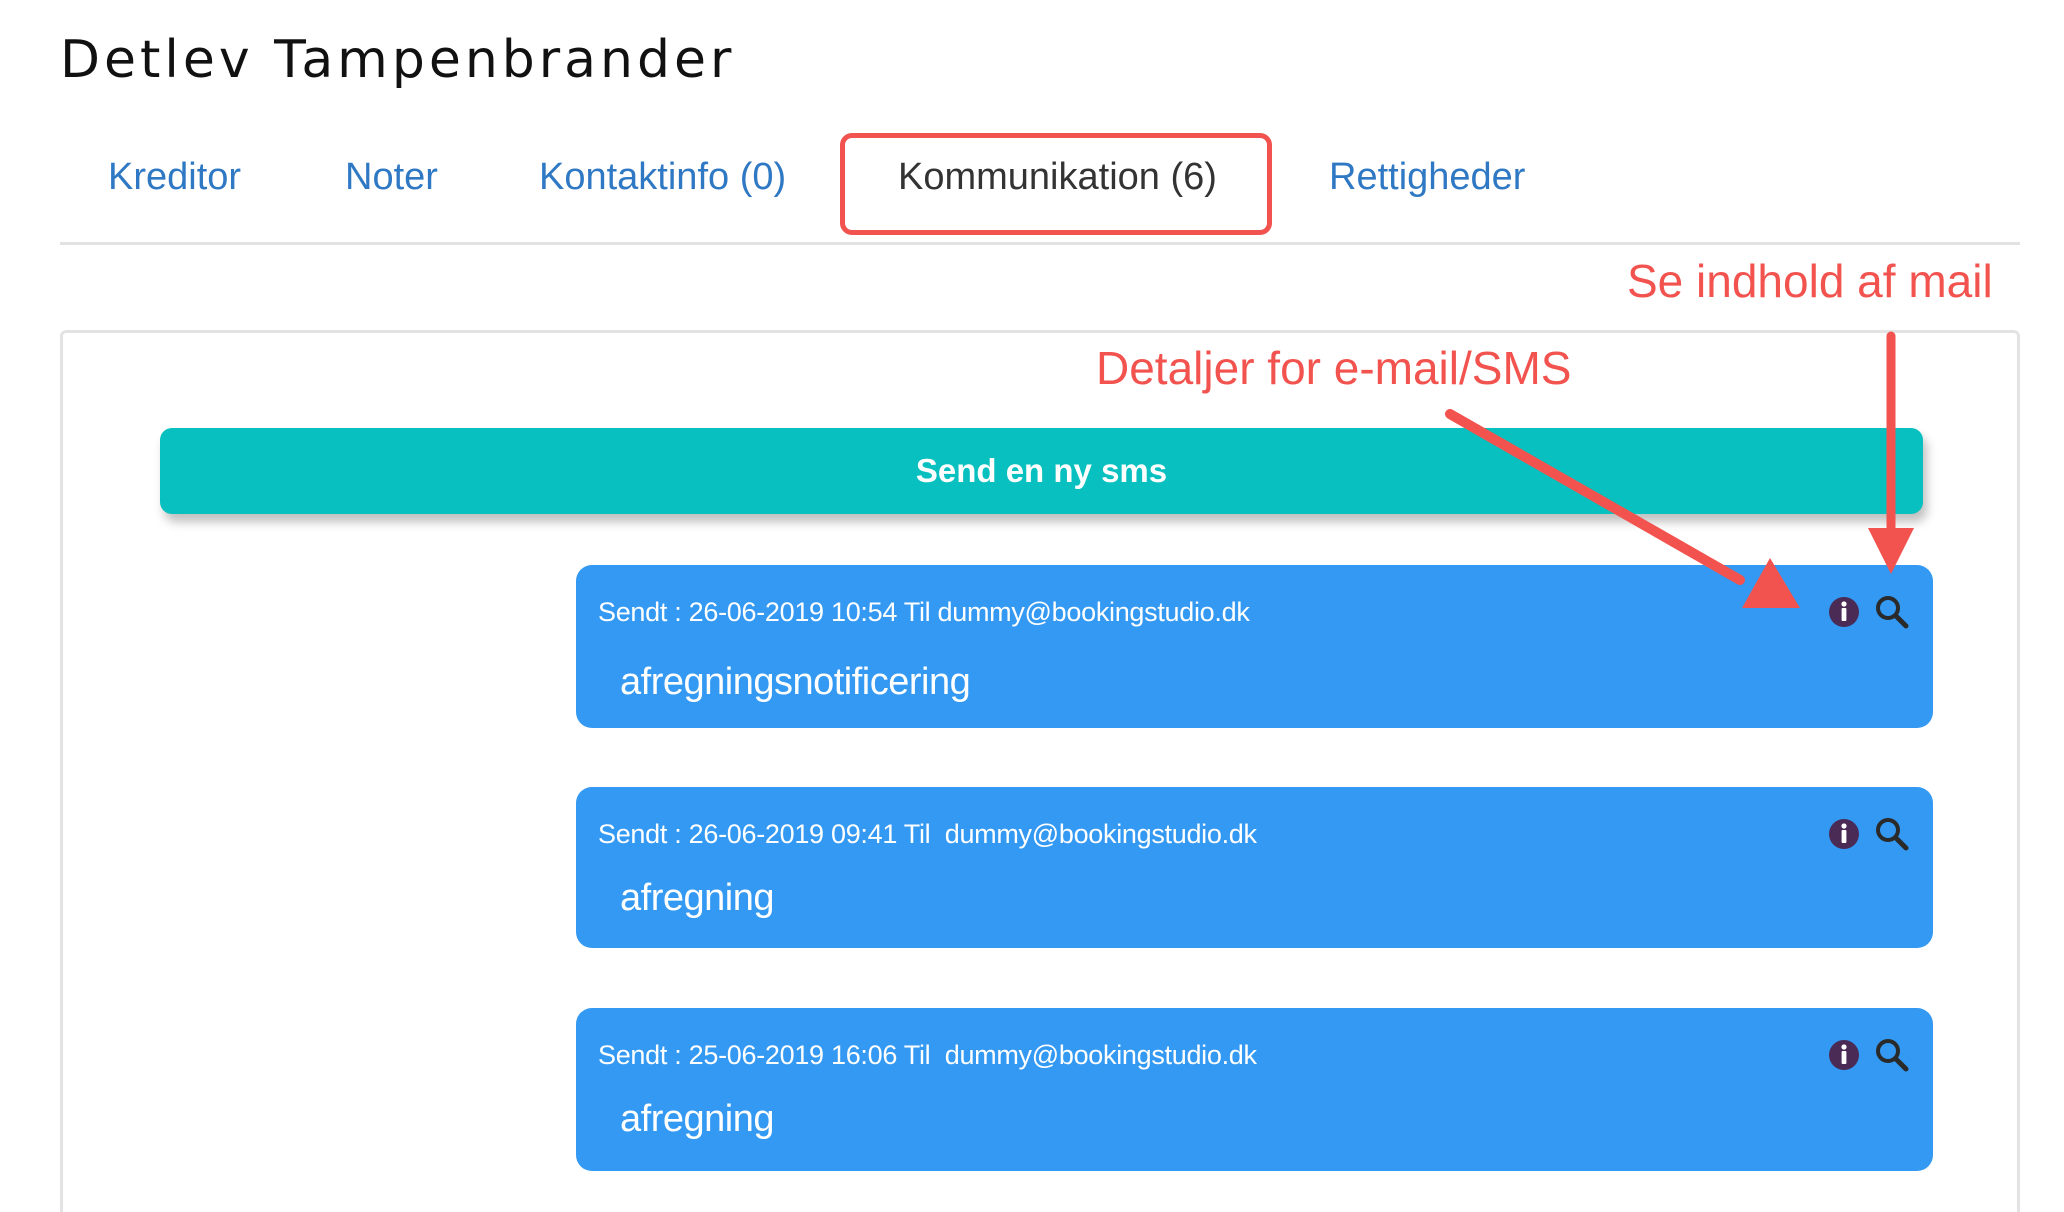  Describe the element at coordinates (174, 177) in the screenshot. I see `tab-kreditor: Kreditor` at that location.